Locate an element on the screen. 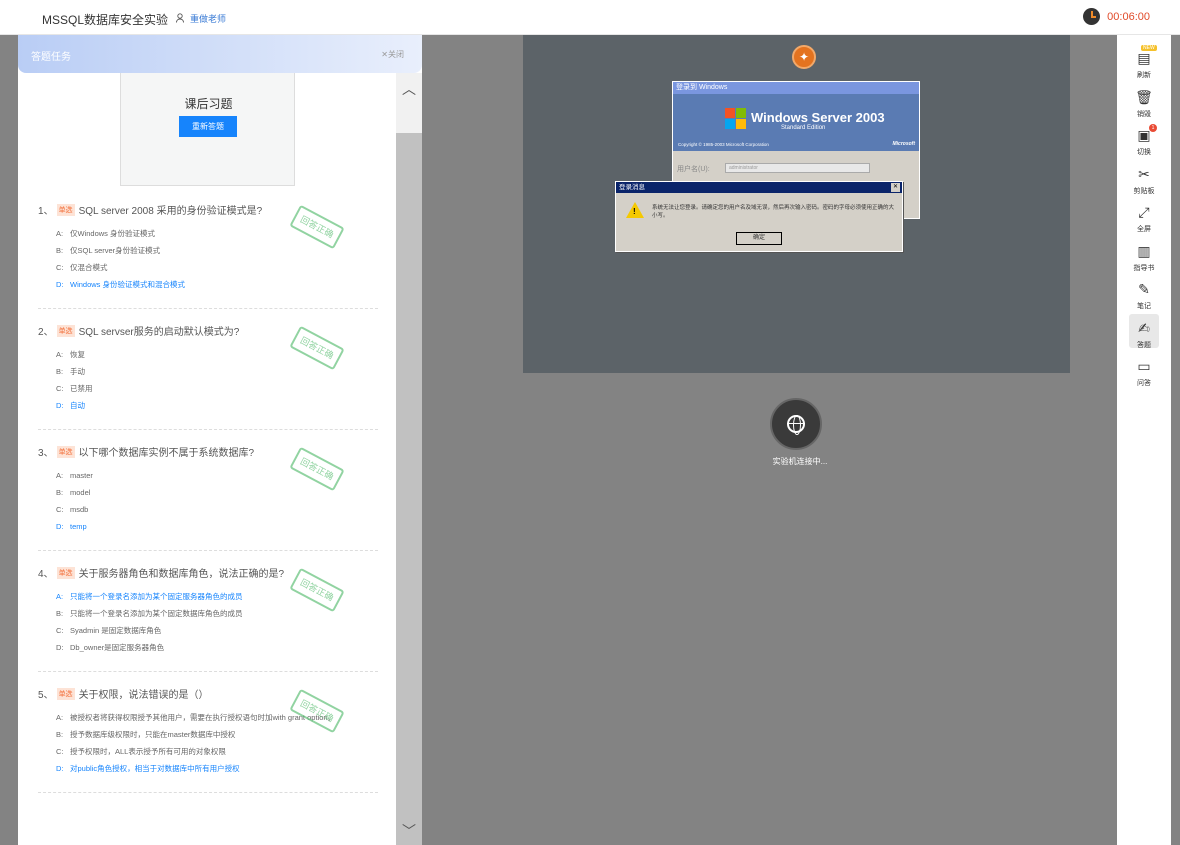 The height and width of the screenshot is (845, 1180). chat-icon: ▭ is located at coordinates (1144, 366).